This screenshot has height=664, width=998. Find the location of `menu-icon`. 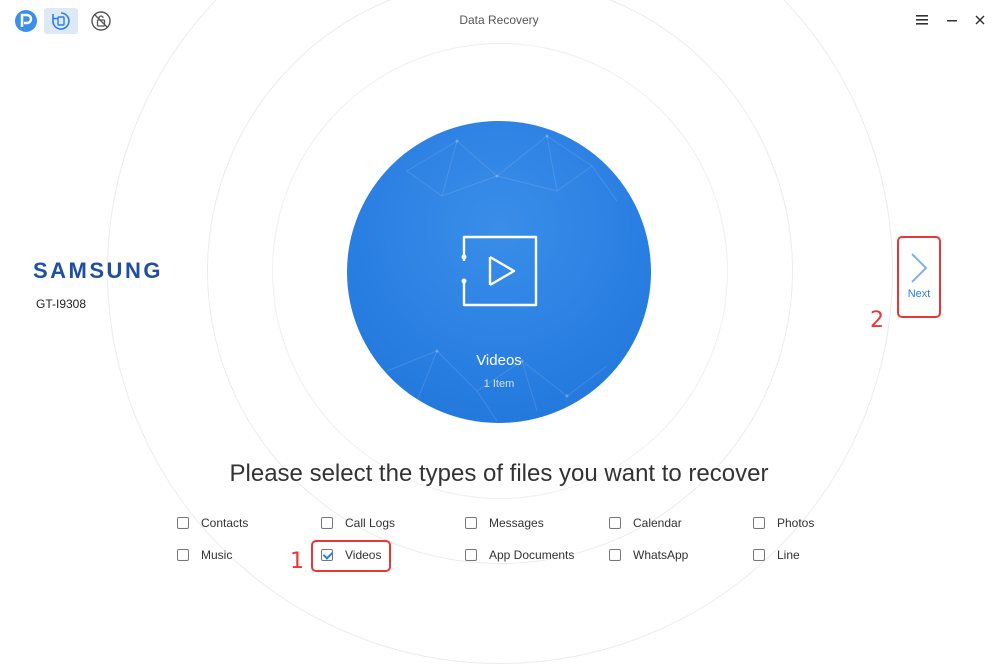

menu-icon is located at coordinates (922, 20).